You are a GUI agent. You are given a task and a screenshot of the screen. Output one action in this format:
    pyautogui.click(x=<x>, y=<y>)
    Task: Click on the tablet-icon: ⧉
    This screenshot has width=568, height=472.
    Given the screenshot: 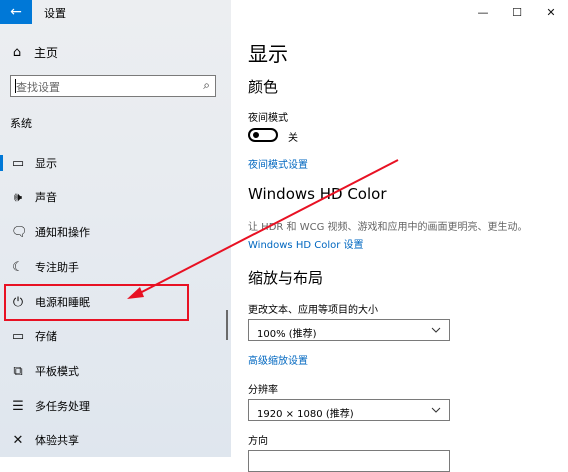 What is the action you would take?
    pyautogui.click(x=18, y=371)
    